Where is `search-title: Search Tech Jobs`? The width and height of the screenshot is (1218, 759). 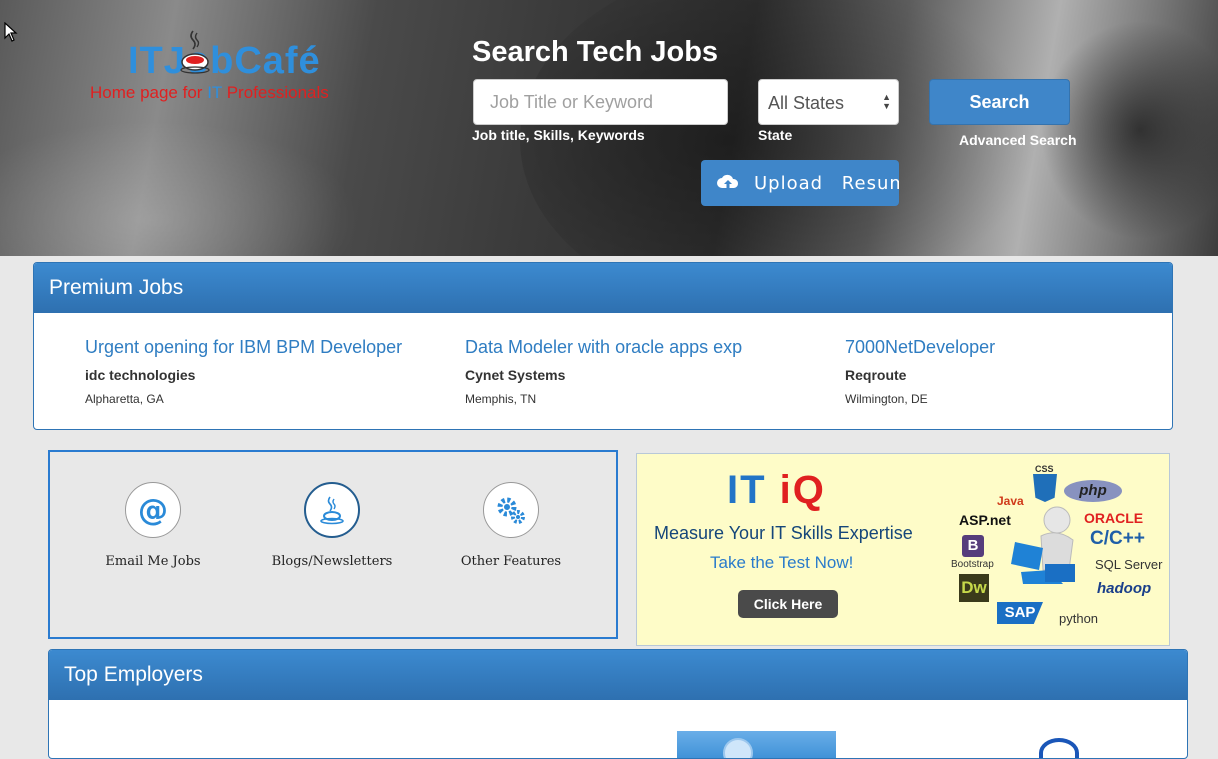
search-title: Search Tech Jobs is located at coordinates (595, 52).